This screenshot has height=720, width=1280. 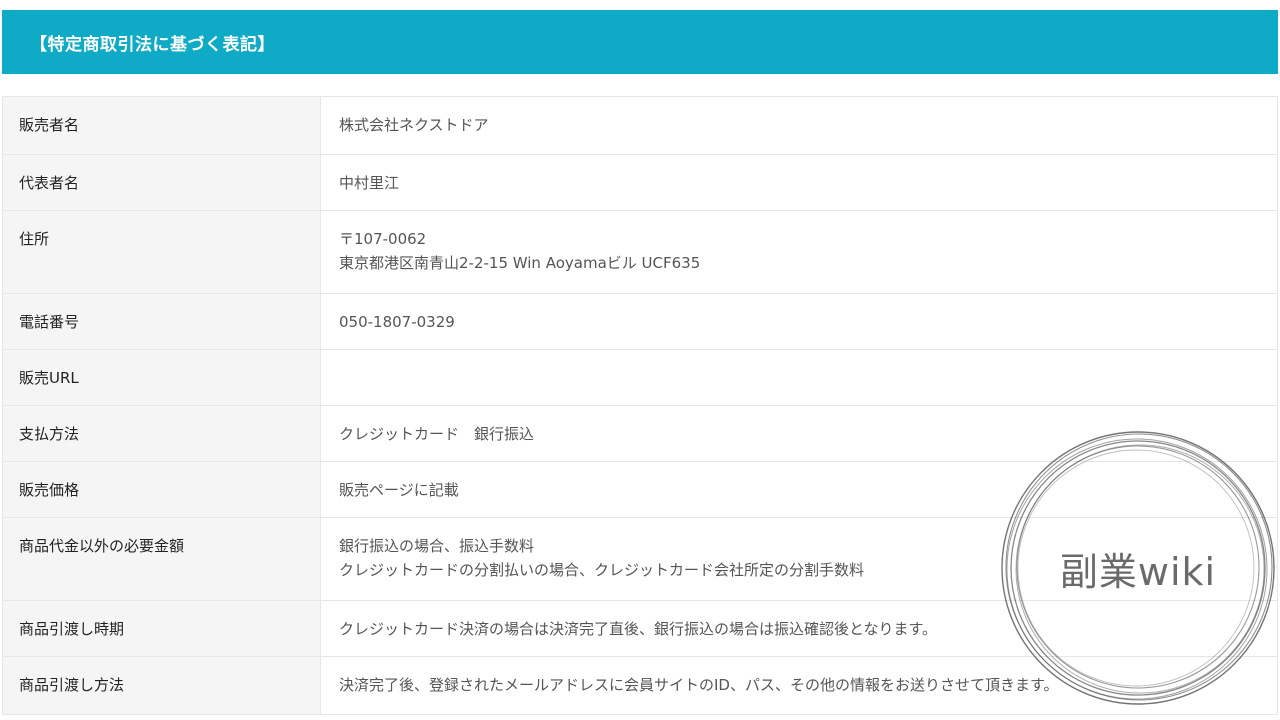 I want to click on row-label: 住所, so click(x=161, y=252).